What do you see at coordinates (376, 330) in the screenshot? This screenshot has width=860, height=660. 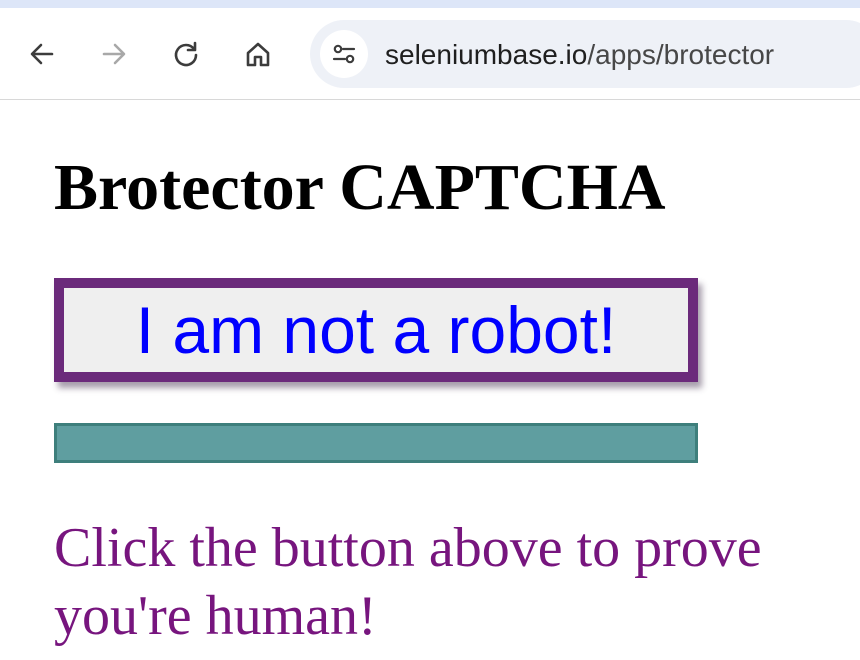 I see `not-a-robot-button: I am not a robot!` at bounding box center [376, 330].